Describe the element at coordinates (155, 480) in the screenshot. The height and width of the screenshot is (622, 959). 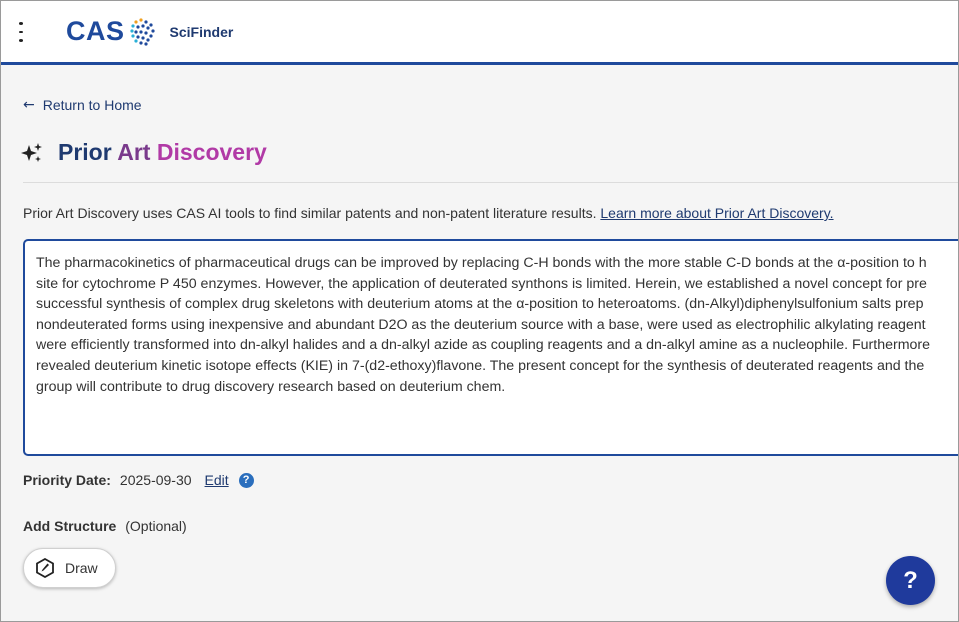
I see `priority-date-value: 2025-09-30` at that location.